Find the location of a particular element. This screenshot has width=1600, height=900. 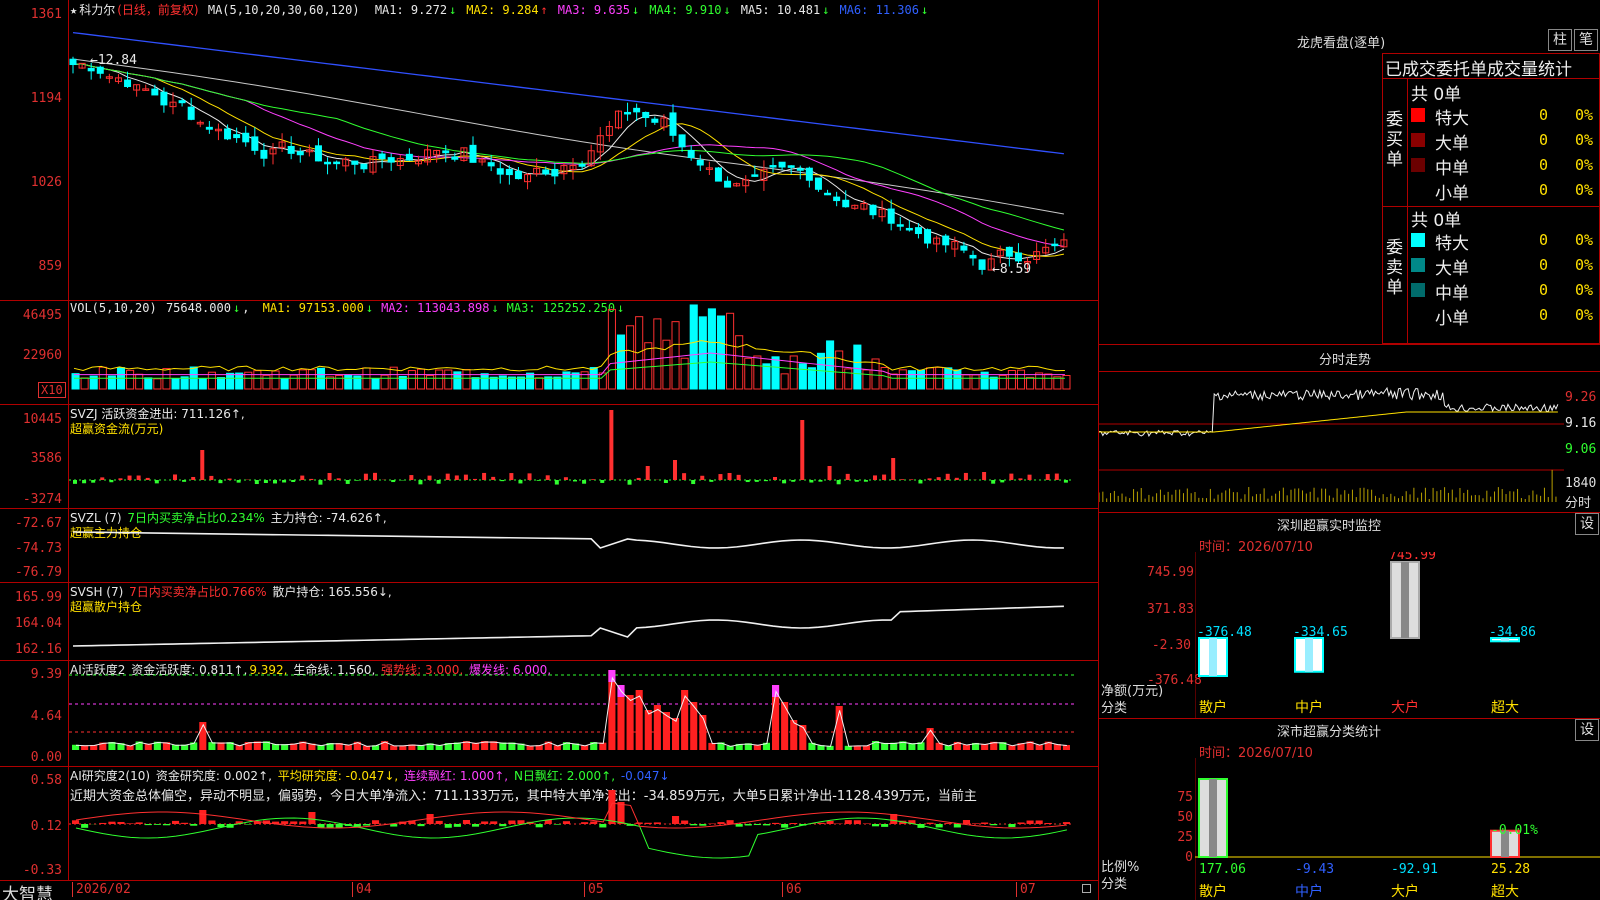

lock-icon is located at coordinates (1086, 888).